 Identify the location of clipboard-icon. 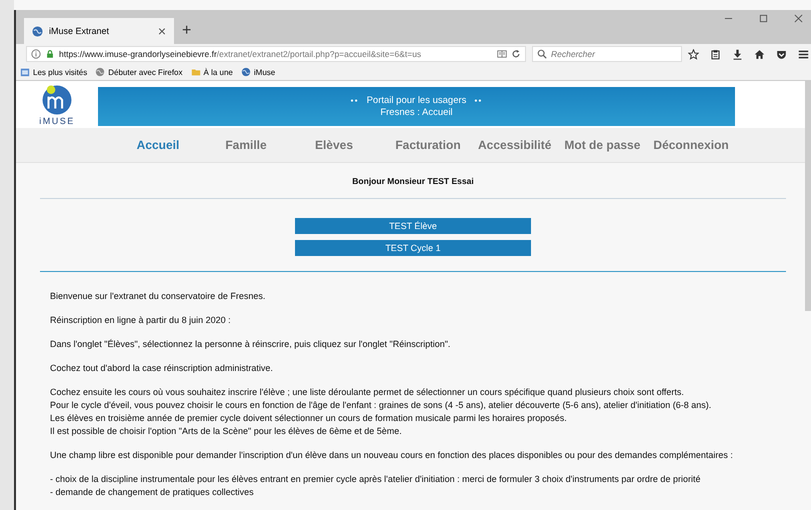
(715, 54).